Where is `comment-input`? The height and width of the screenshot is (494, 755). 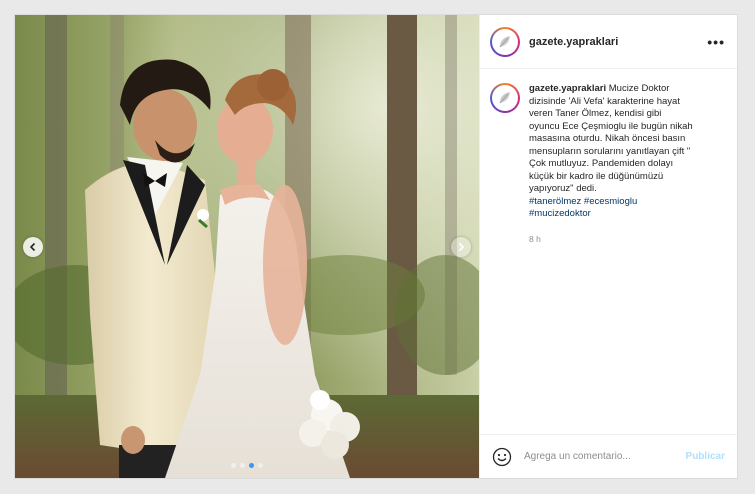 comment-input is located at coordinates (601, 456).